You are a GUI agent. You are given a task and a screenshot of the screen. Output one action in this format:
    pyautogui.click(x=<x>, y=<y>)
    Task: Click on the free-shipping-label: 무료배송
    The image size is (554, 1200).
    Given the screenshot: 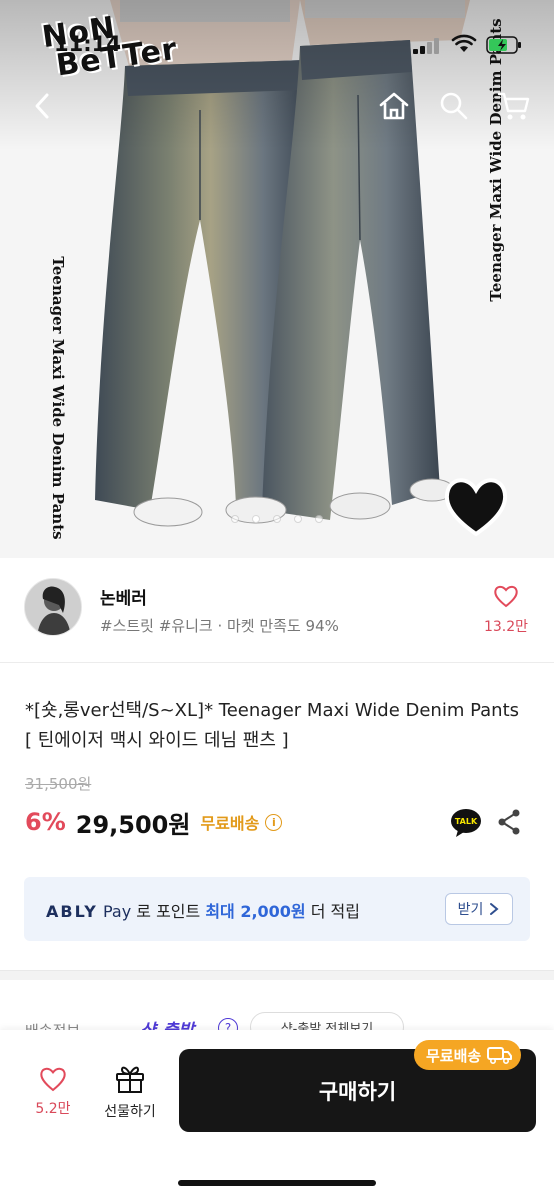 What is the action you would take?
    pyautogui.click(x=230, y=823)
    